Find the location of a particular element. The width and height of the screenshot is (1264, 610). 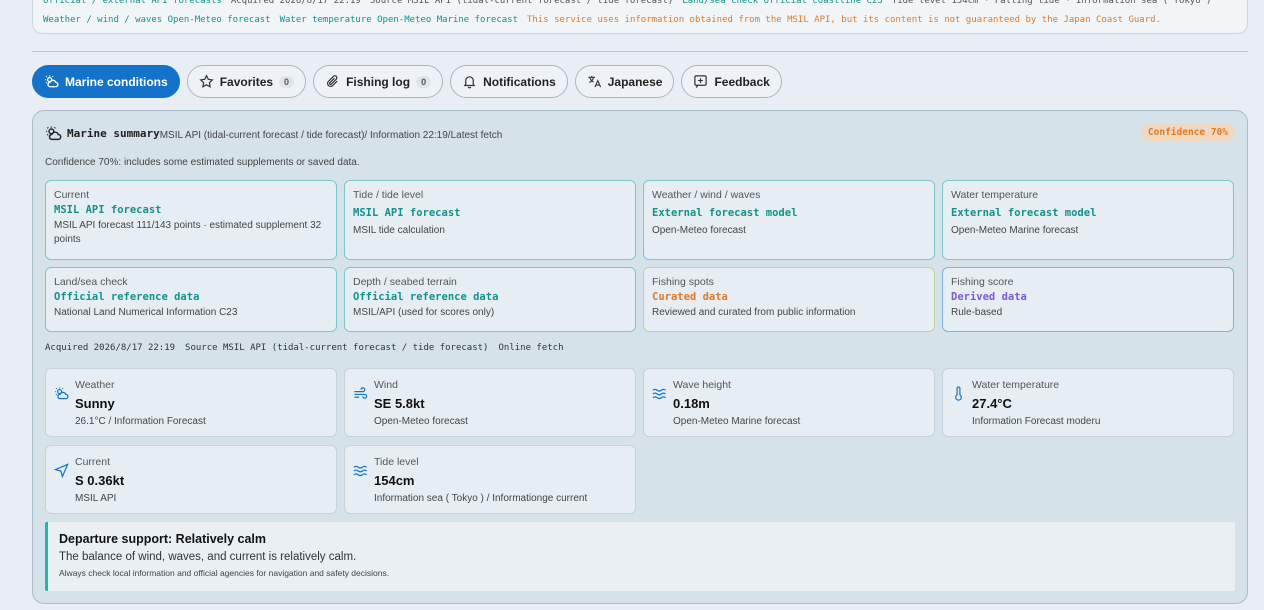

source-card-fishing-score: Fishing score Derived data Rule-based is located at coordinates (1088, 299).